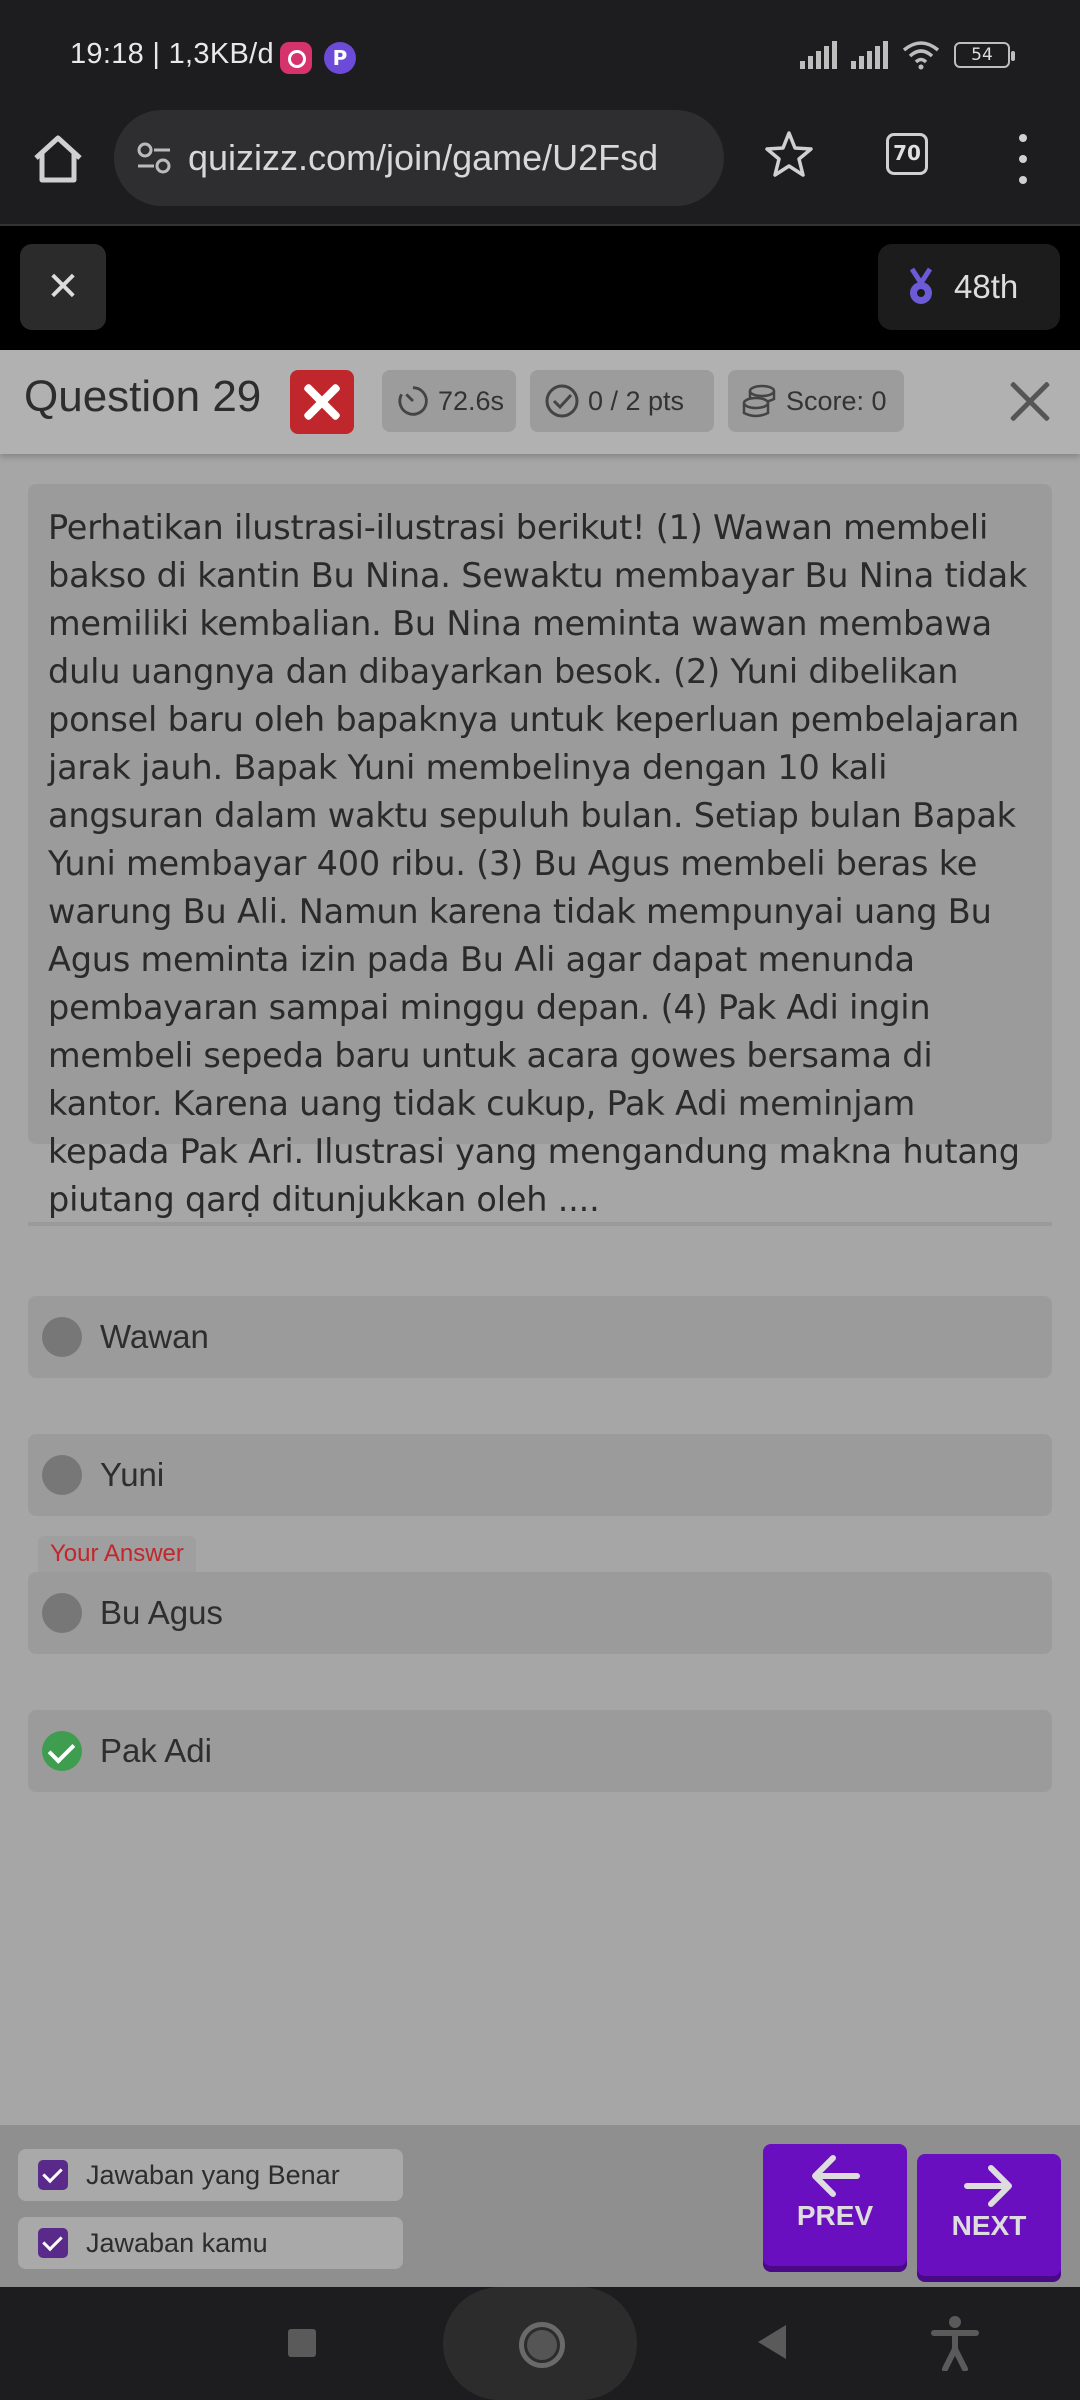 This screenshot has width=1080, height=2400. Describe the element at coordinates (1030, 402) in the screenshot. I see `close-modal-icon` at that location.